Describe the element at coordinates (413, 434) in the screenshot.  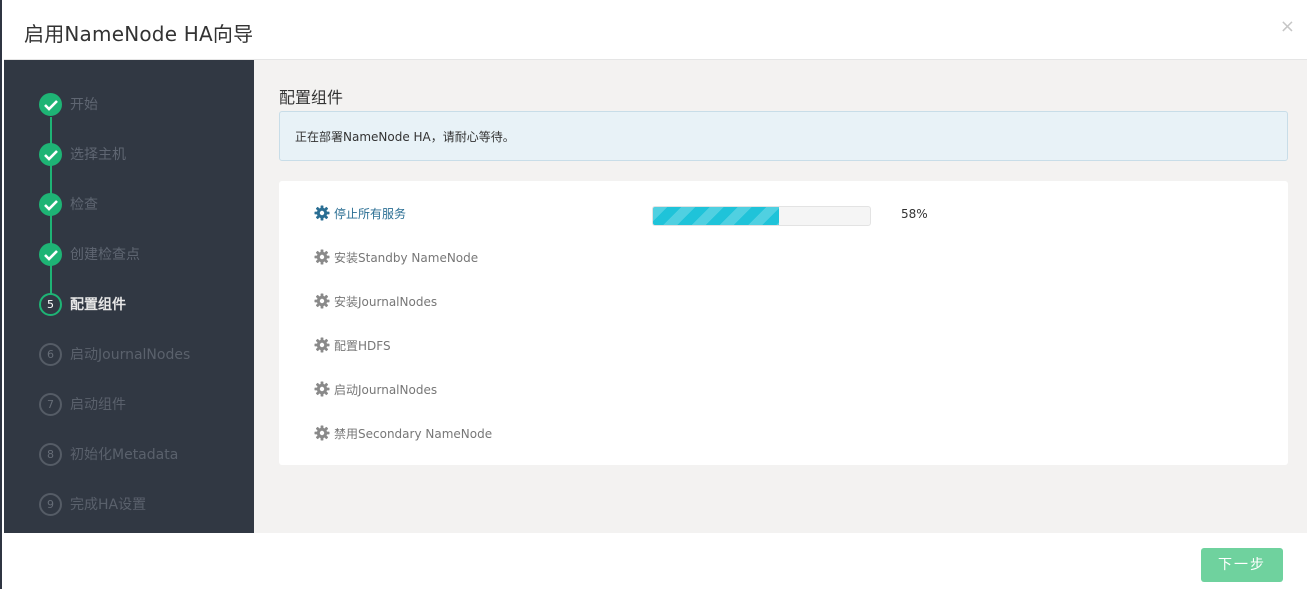
I see `task-label: 禁用Secondary NameNode` at that location.